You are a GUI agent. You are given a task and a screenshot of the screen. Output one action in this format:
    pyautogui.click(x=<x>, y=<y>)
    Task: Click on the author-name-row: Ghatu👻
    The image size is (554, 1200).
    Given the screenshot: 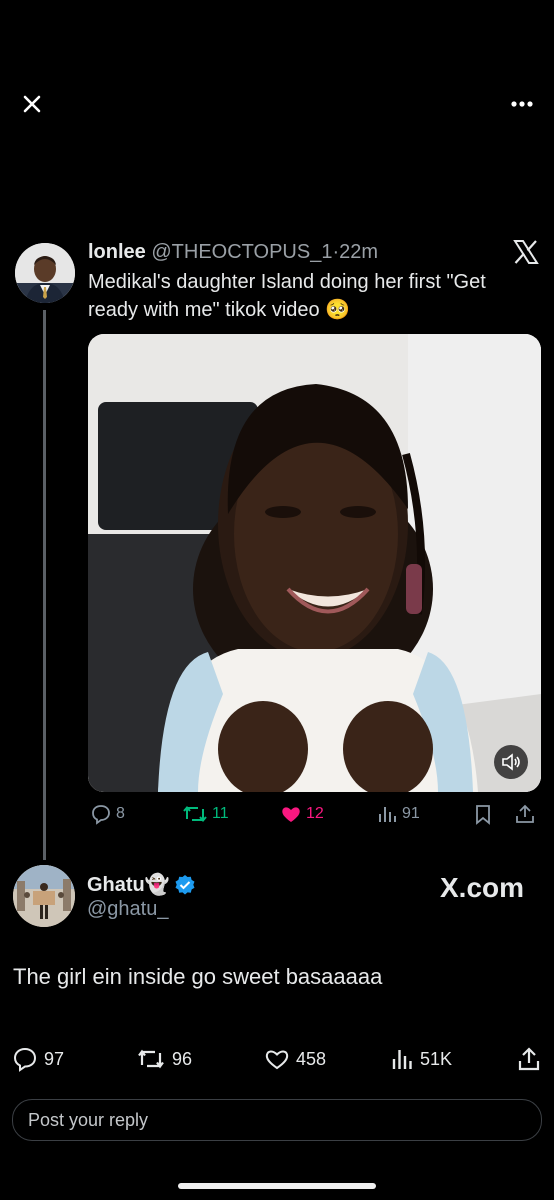 What is the action you would take?
    pyautogui.click(x=141, y=884)
    